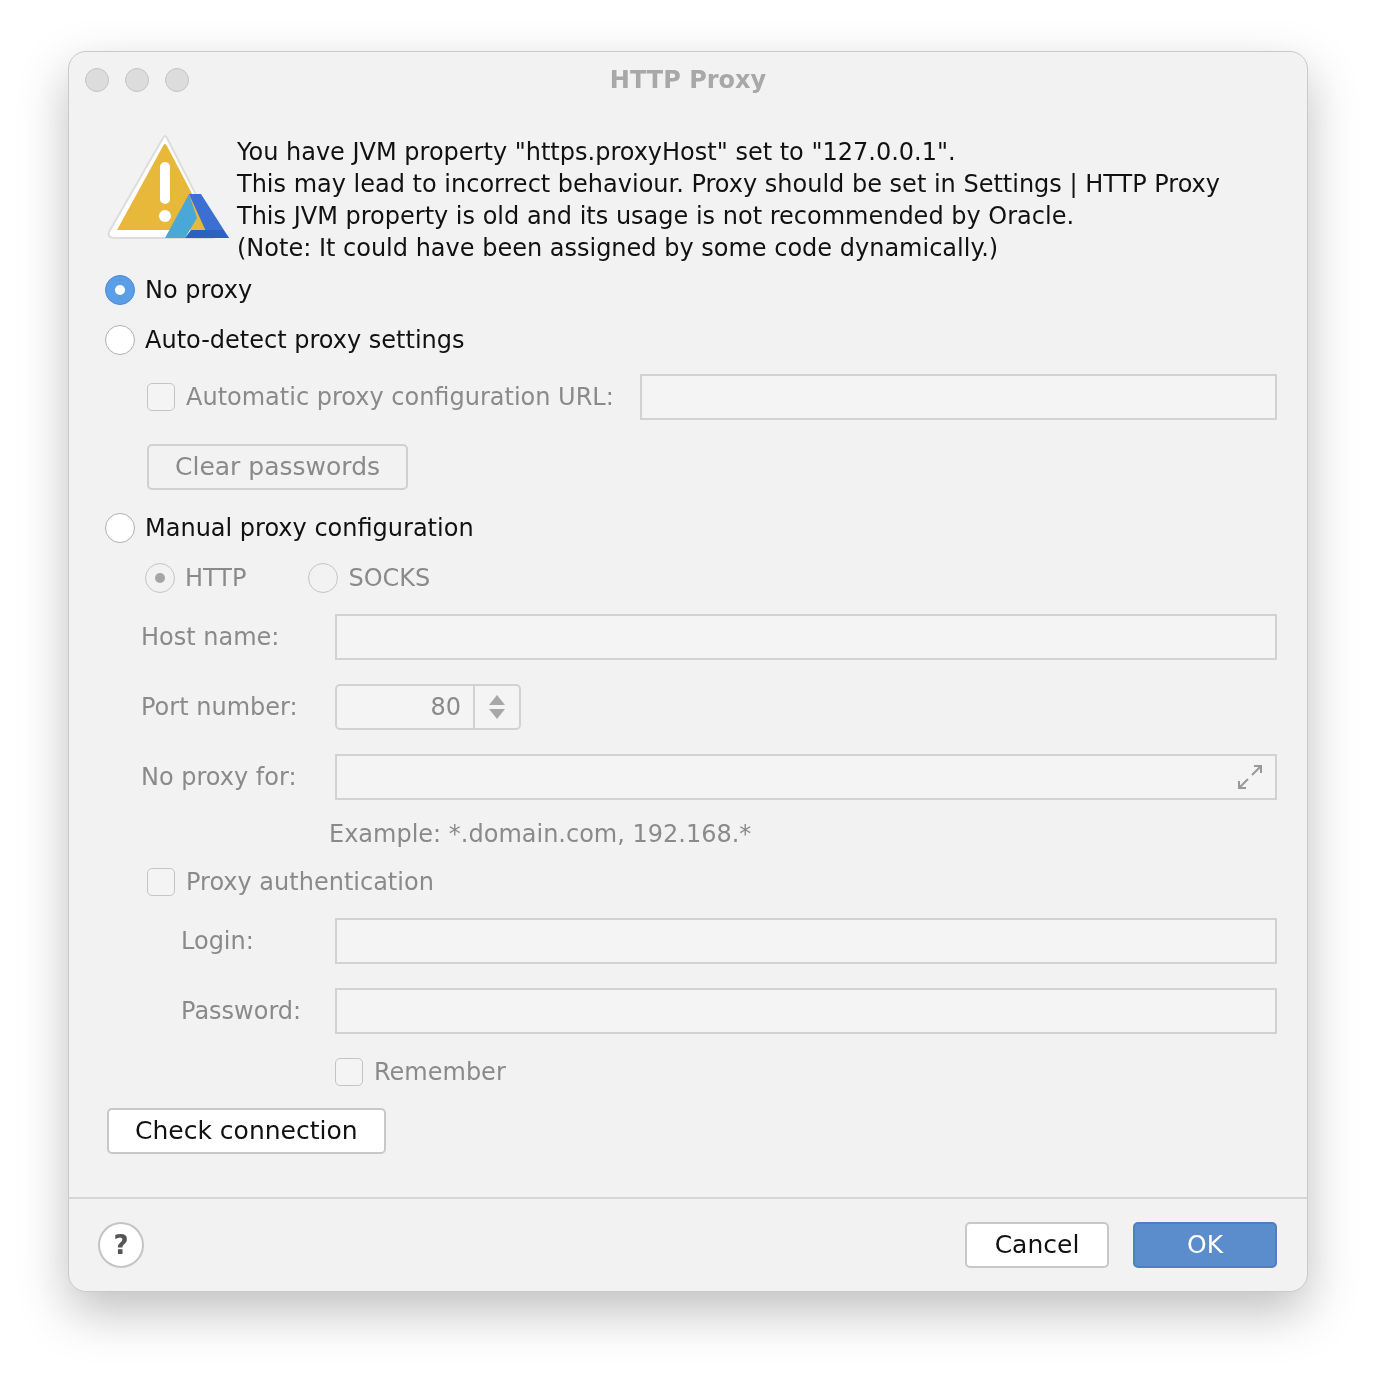 Image resolution: width=1376 pixels, height=1376 pixels. I want to click on warning-text: This JVM property is old and its usage is not recommended by Oracle., so click(656, 216).